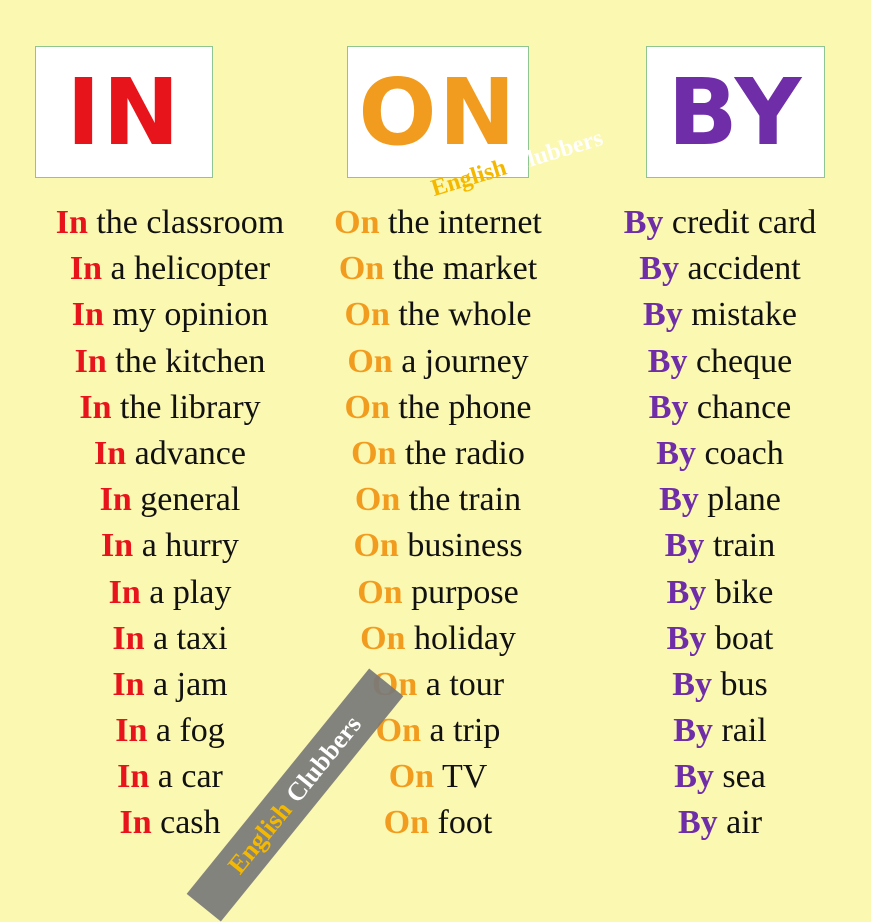 This screenshot has width=871, height=922. I want to click on on-phrase-item: On the phone, so click(438, 408).